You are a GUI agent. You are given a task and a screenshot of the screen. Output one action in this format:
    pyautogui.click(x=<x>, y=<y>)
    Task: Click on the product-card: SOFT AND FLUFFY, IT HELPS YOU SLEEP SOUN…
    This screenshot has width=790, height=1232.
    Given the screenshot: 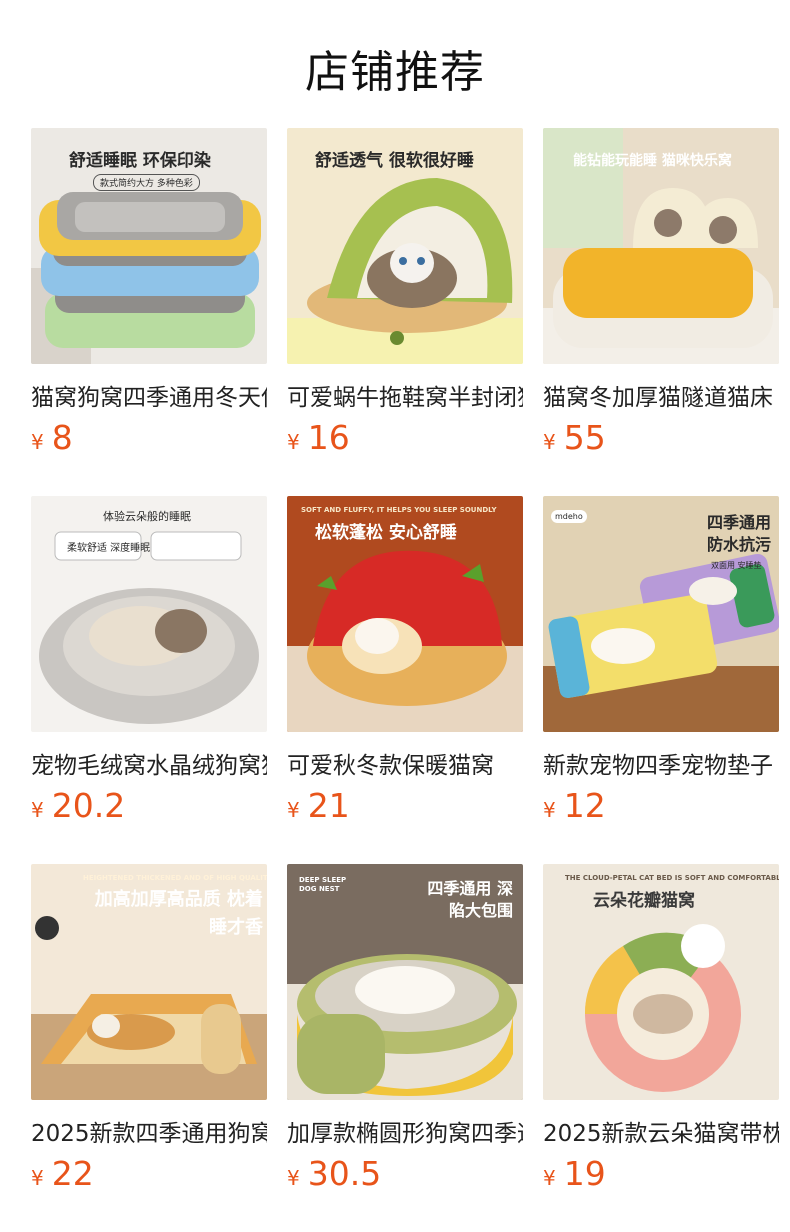 What is the action you would take?
    pyautogui.click(x=405, y=680)
    